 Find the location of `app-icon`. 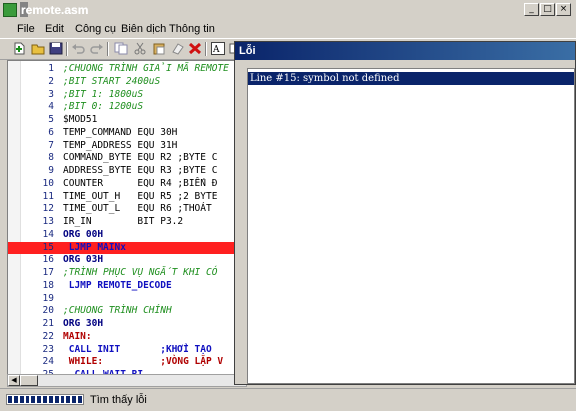

app-icon is located at coordinates (10, 10).